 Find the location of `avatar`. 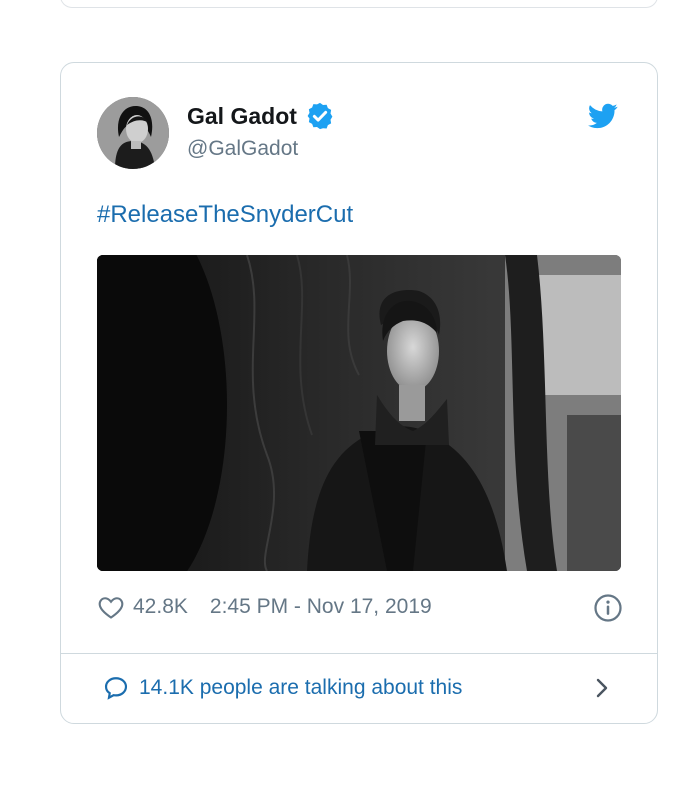

avatar is located at coordinates (133, 133).